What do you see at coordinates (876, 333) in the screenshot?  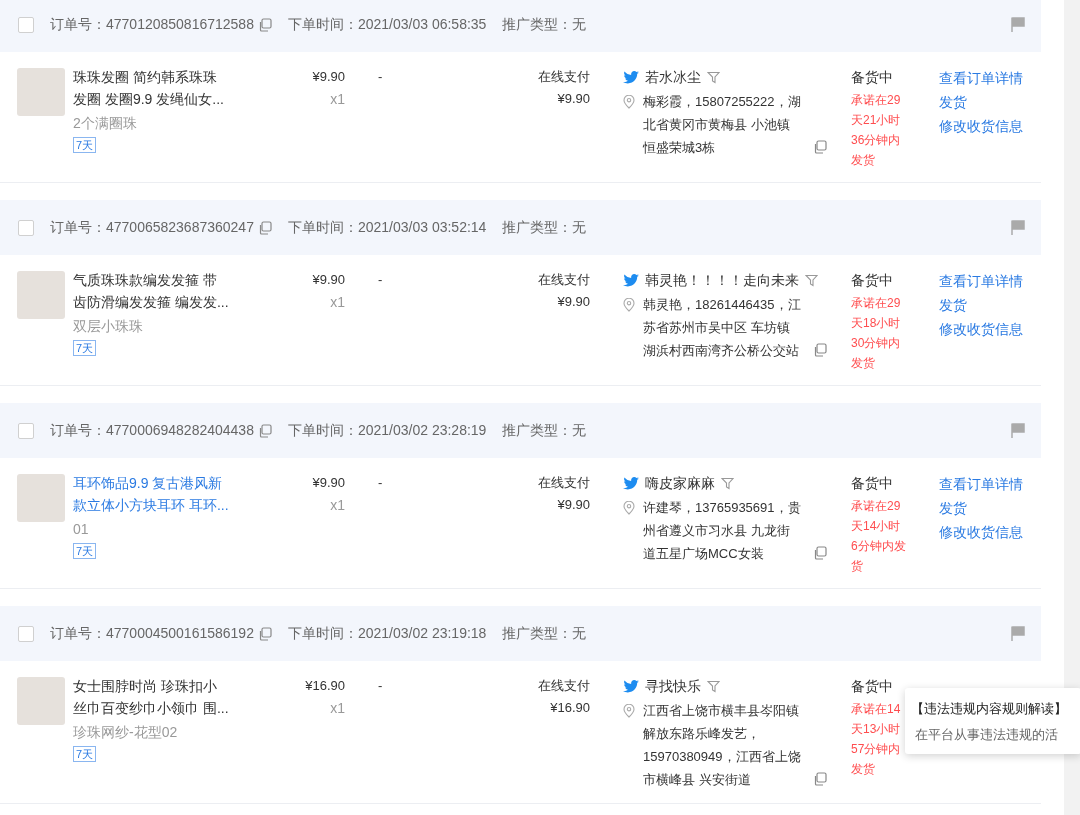 I see `shipping-deadline: 承诺在29天18小时30分钟内发货` at bounding box center [876, 333].